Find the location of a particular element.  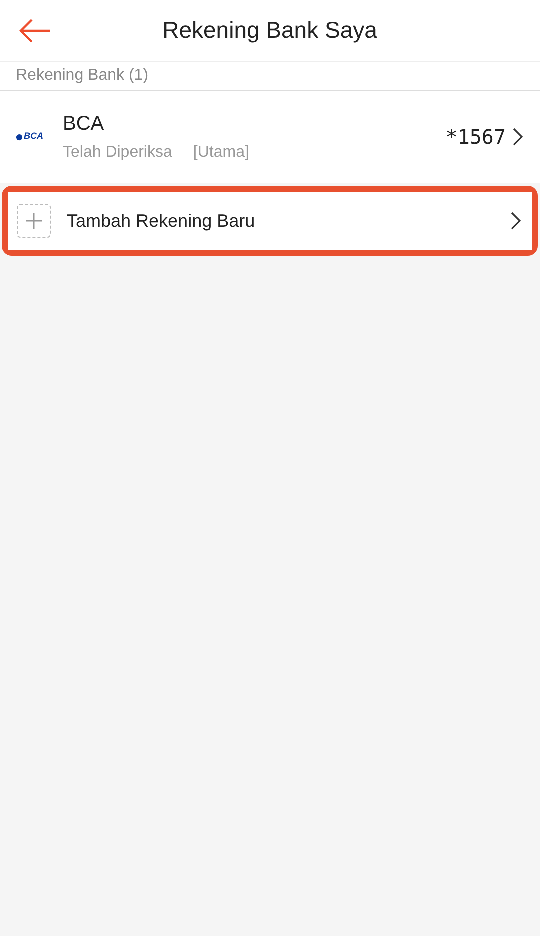

account-number: *1567 is located at coordinates (476, 137).